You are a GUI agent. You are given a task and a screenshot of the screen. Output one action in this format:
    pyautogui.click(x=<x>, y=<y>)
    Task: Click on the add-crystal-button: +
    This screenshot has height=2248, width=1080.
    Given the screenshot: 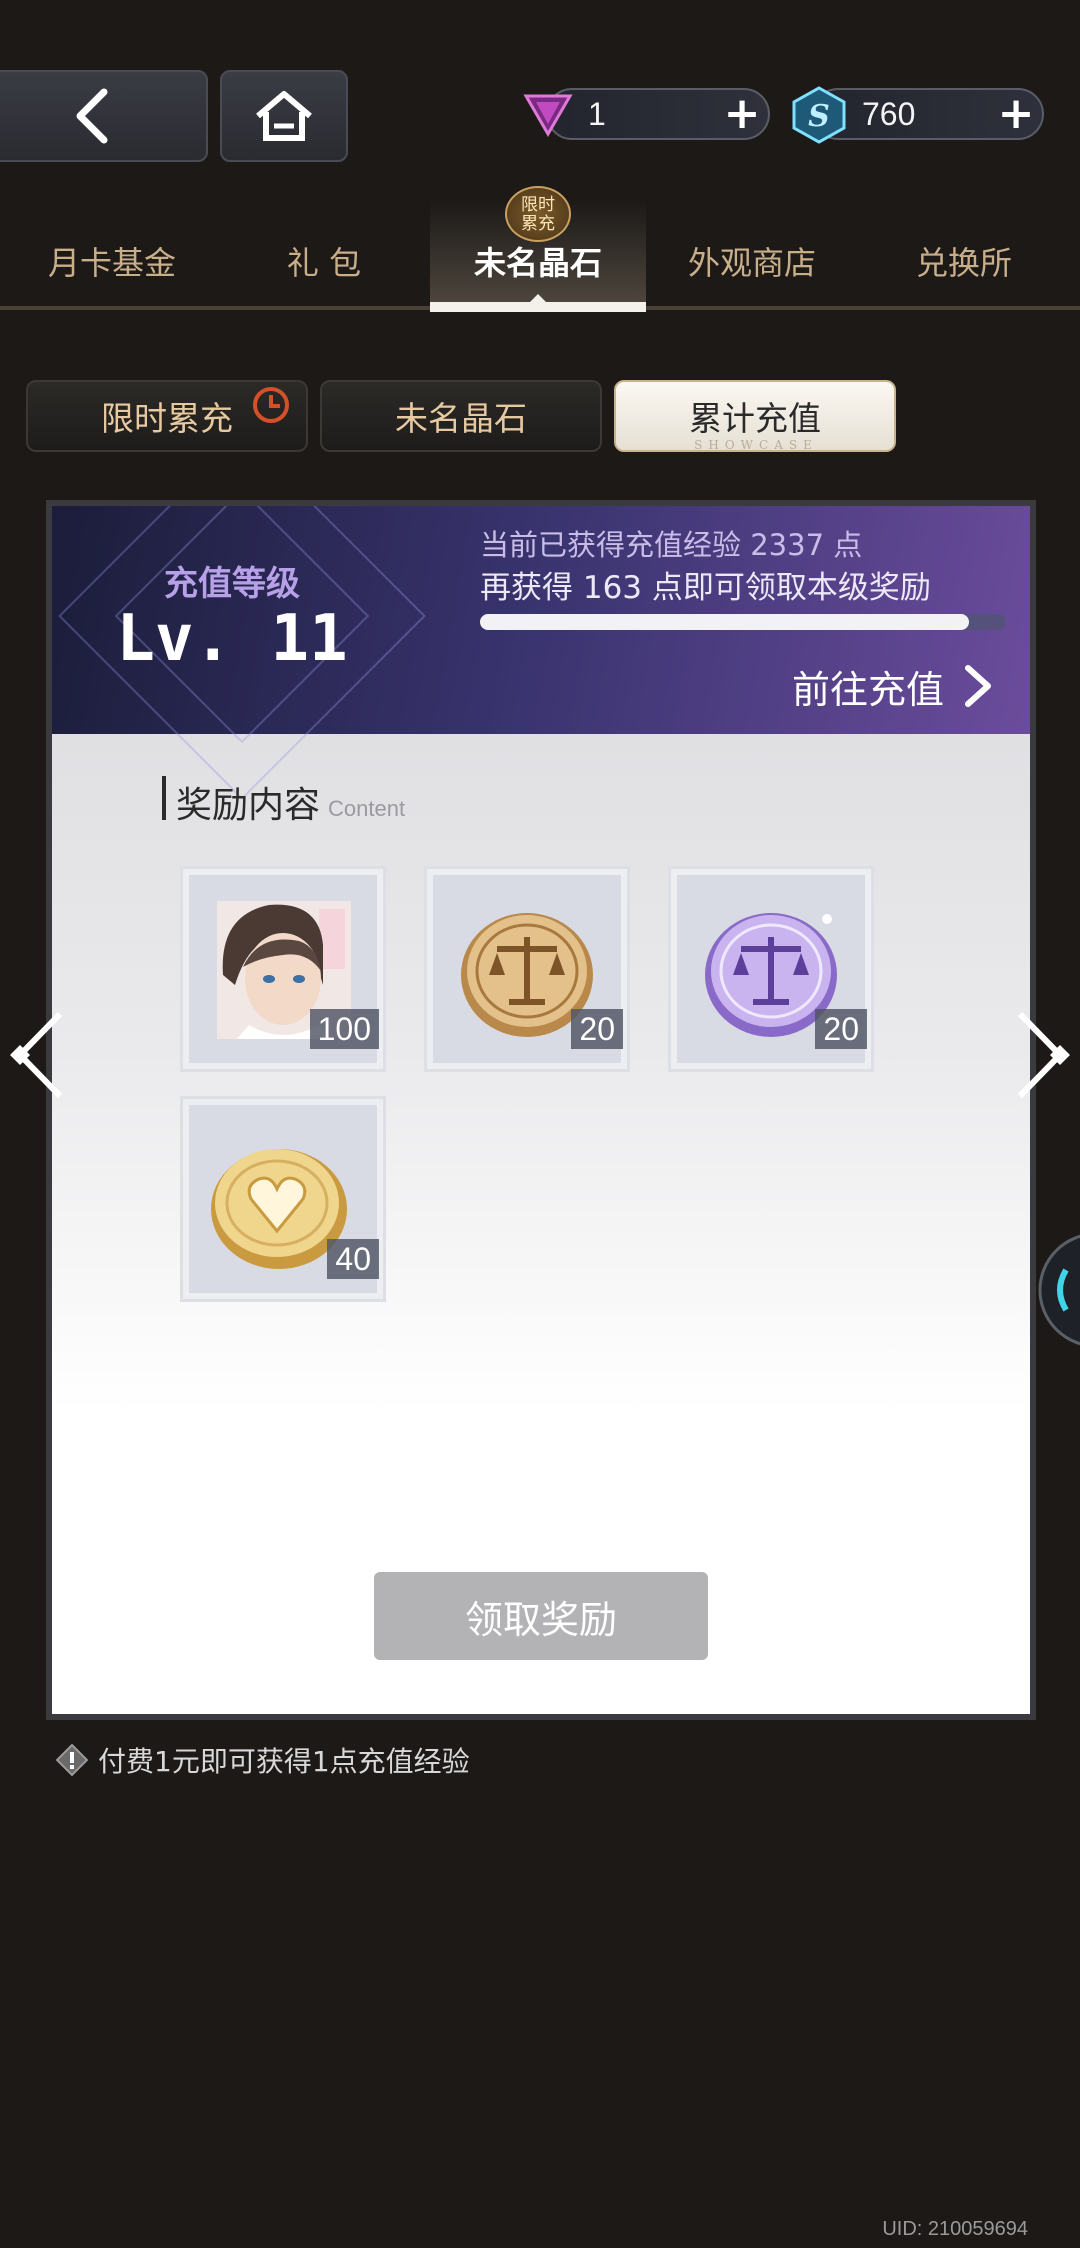 What is the action you would take?
    pyautogui.click(x=1016, y=114)
    